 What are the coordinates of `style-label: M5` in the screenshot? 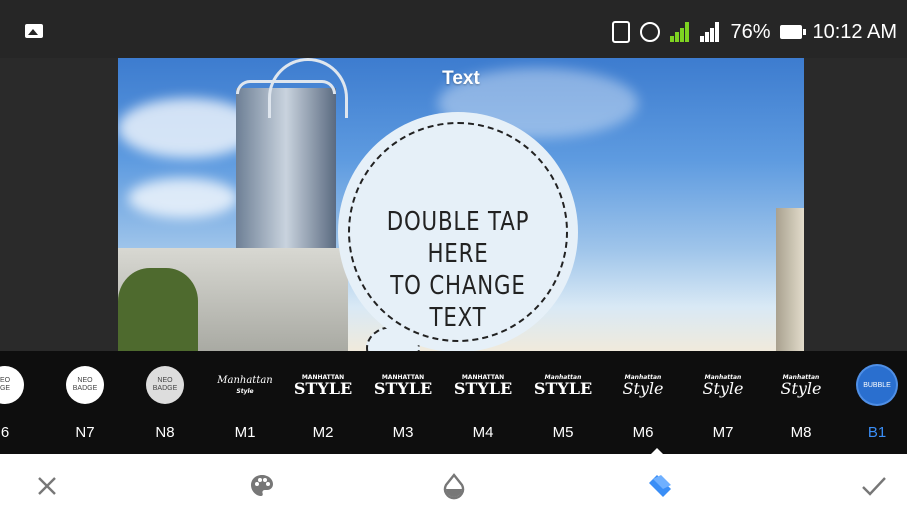 It's located at (563, 432).